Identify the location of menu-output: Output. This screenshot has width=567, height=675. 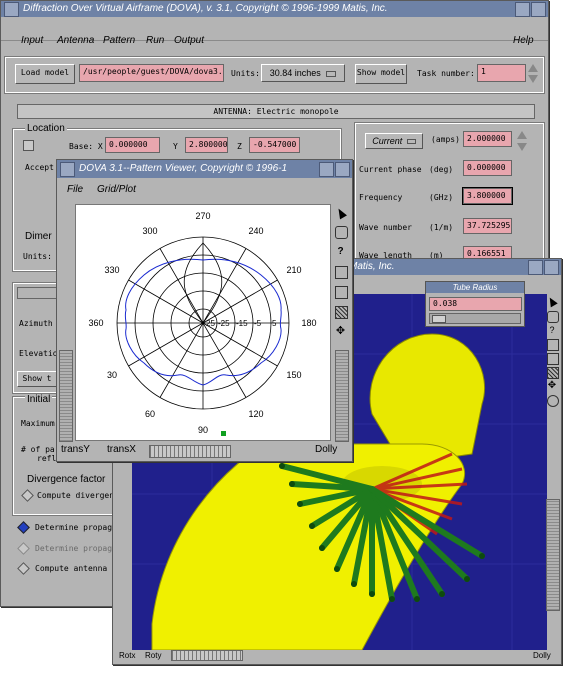
(189, 40).